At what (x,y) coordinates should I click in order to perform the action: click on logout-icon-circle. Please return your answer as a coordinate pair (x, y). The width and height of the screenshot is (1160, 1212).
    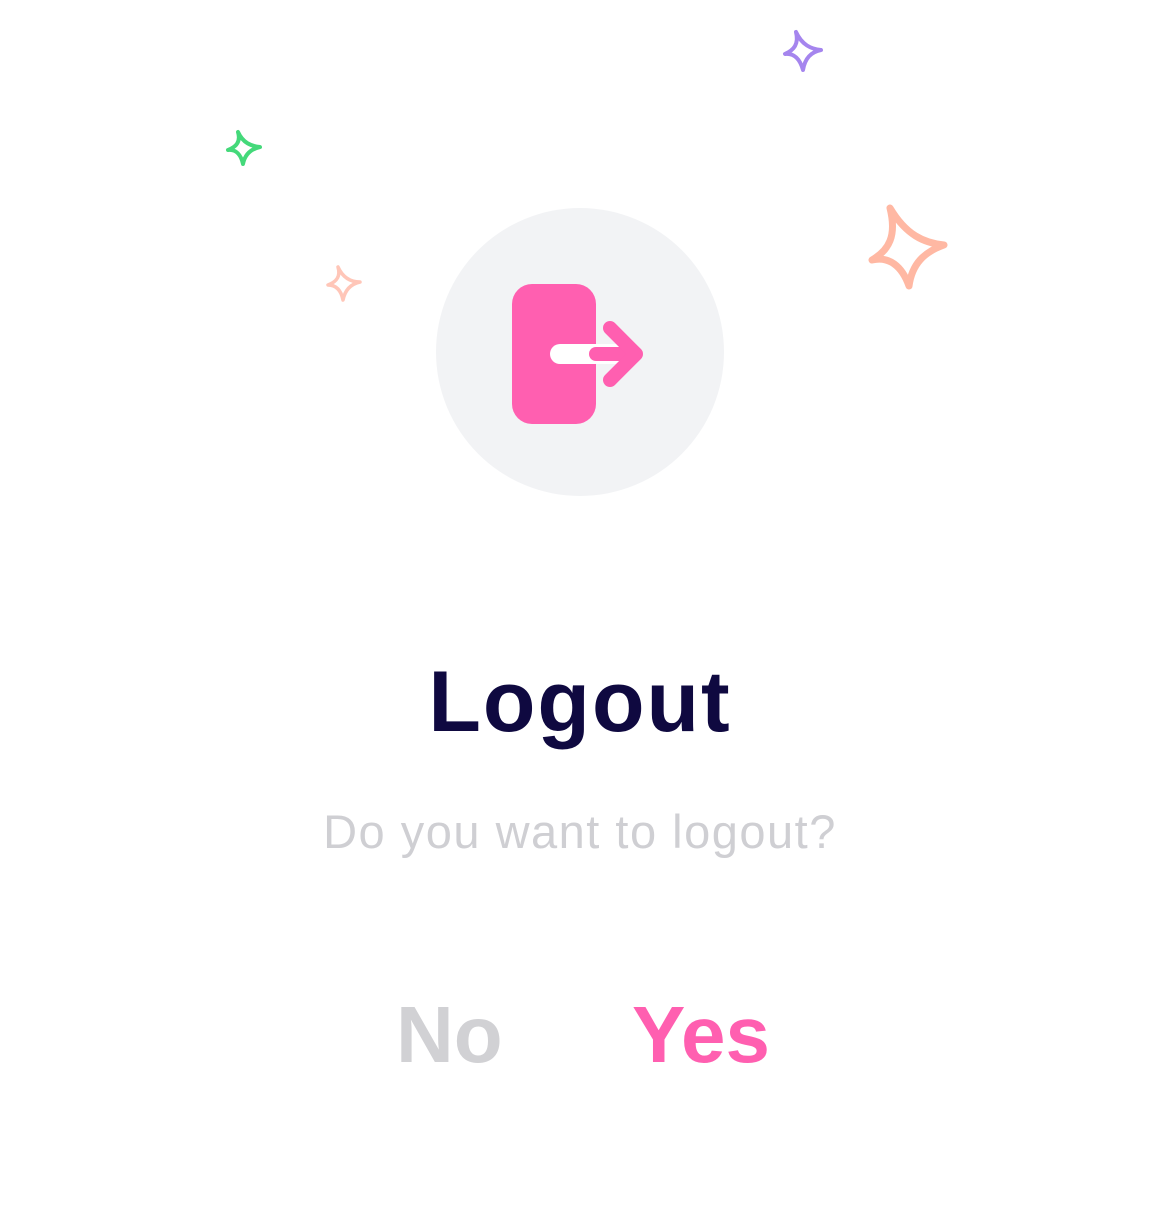
    Looking at the image, I should click on (580, 352).